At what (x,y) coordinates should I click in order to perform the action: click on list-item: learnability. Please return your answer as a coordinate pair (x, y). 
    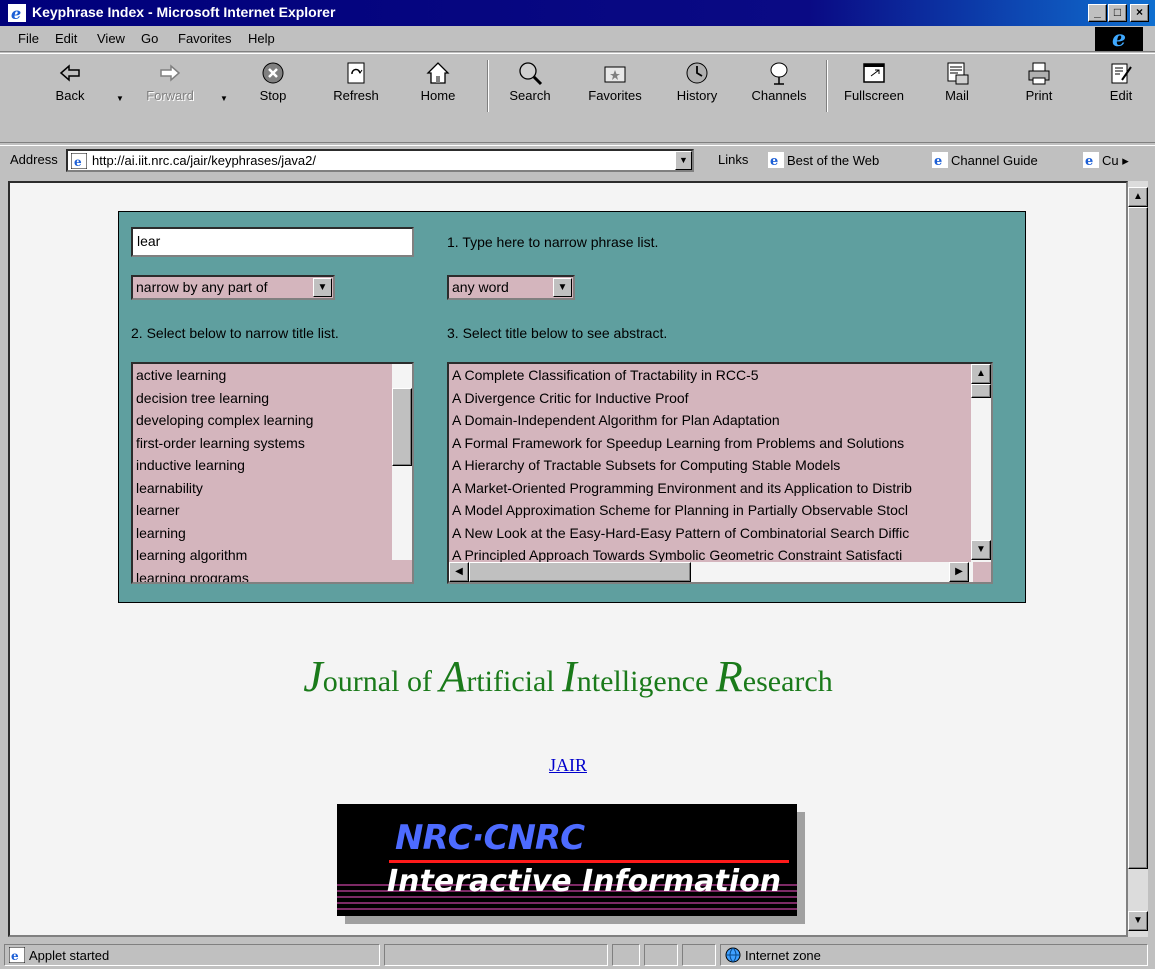
    Looking at the image, I should click on (272, 488).